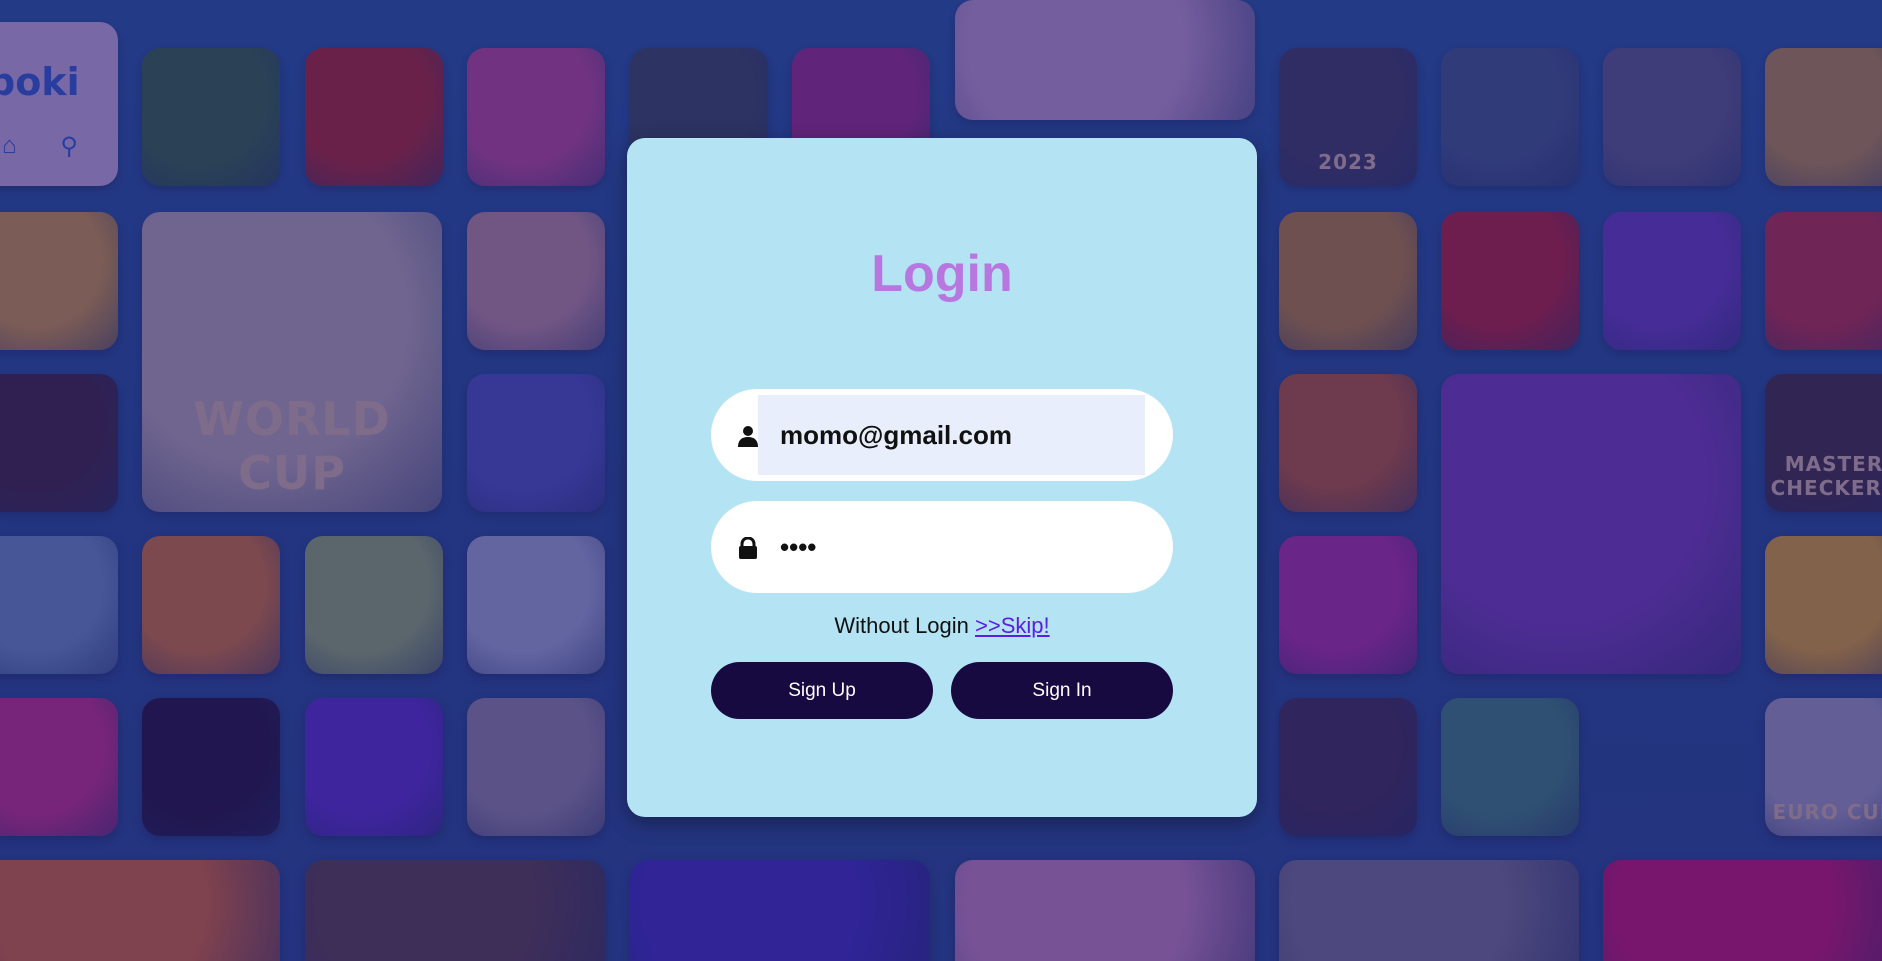 Image resolution: width=1882 pixels, height=961 pixels. I want to click on user-icon, so click(748, 436).